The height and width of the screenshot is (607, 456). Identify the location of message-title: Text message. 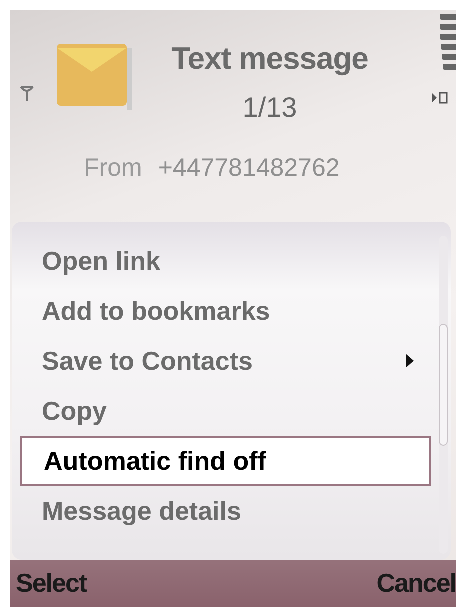
(270, 59).